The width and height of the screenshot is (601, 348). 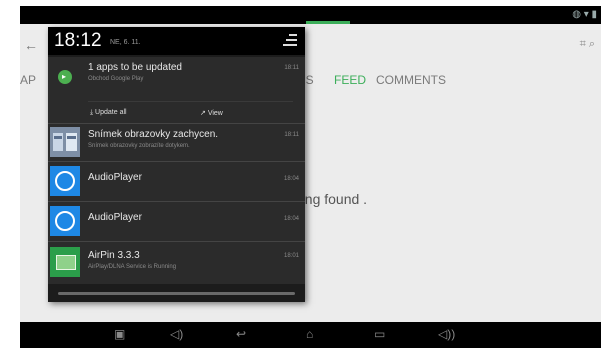 What do you see at coordinates (411, 80) in the screenshot?
I see `tab-comments: COMMENTS` at bounding box center [411, 80].